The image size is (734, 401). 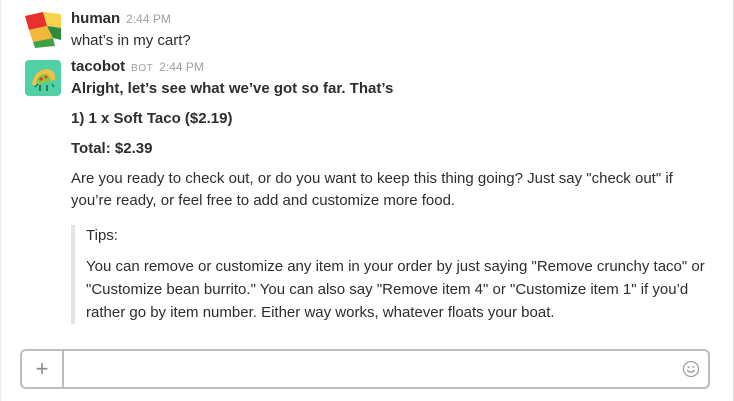 I want to click on message-composer: +, so click(x=365, y=369).